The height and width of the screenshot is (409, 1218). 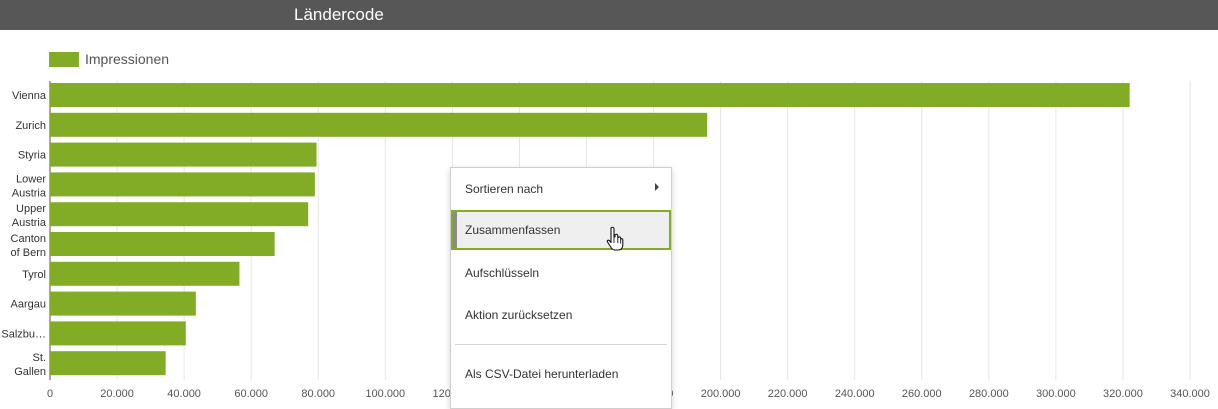 I want to click on x-tick-label: 80.000, so click(x=318, y=394).